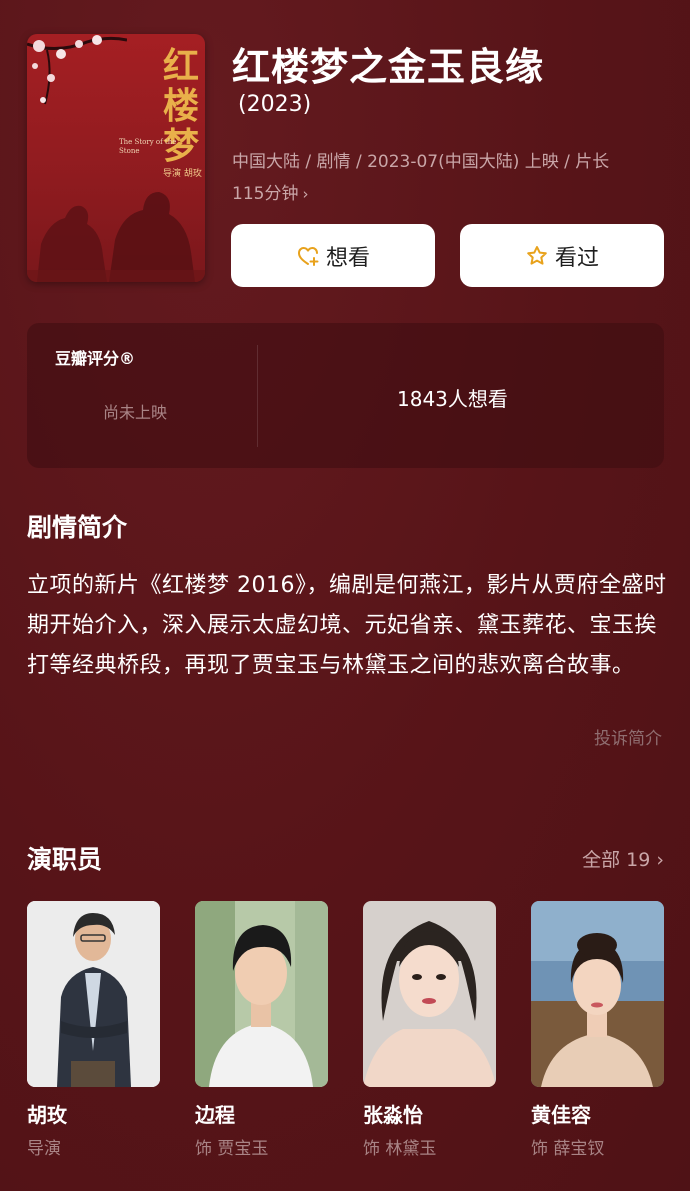 The height and width of the screenshot is (1191, 690). What do you see at coordinates (537, 255) in the screenshot?
I see `star-icon` at bounding box center [537, 255].